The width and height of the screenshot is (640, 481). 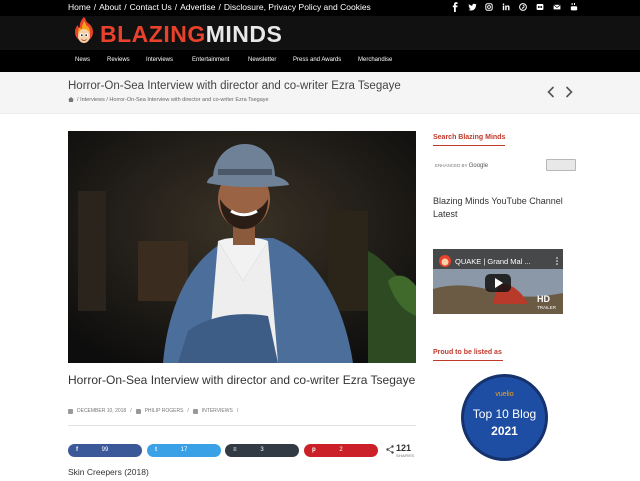 I want to click on badge-line2: 2021, so click(x=504, y=431).